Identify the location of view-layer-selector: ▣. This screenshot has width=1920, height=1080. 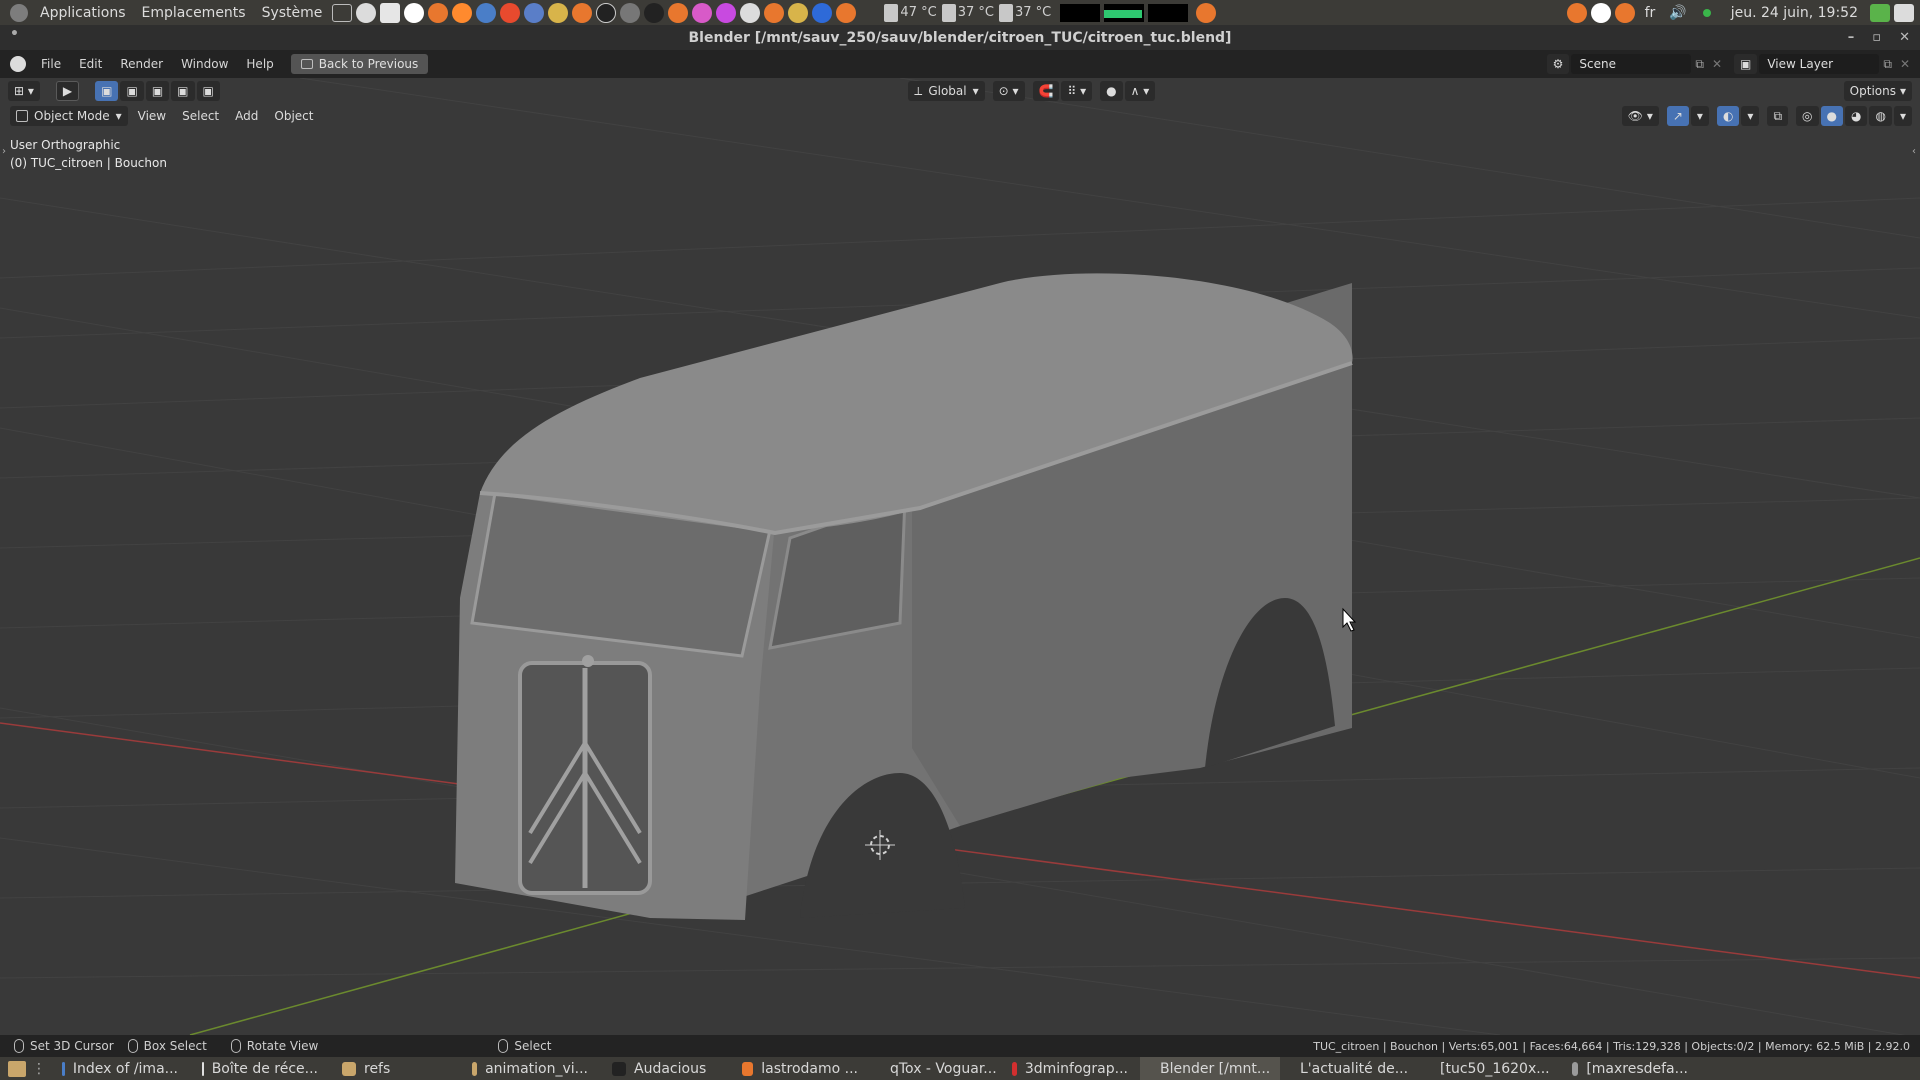
(1746, 64).